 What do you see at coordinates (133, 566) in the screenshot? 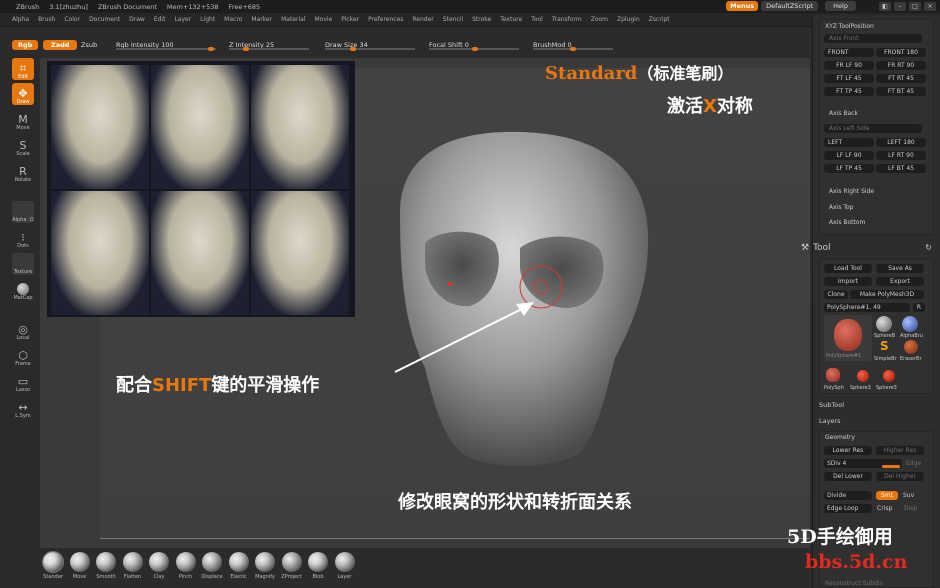
I see `brush-flatten: Flatten` at bounding box center [133, 566].